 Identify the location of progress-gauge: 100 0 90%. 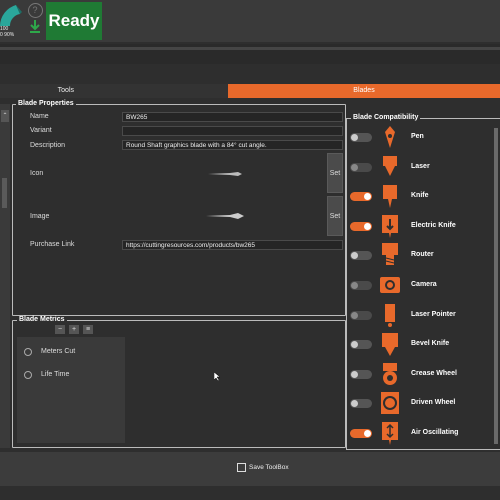
(12, 20).